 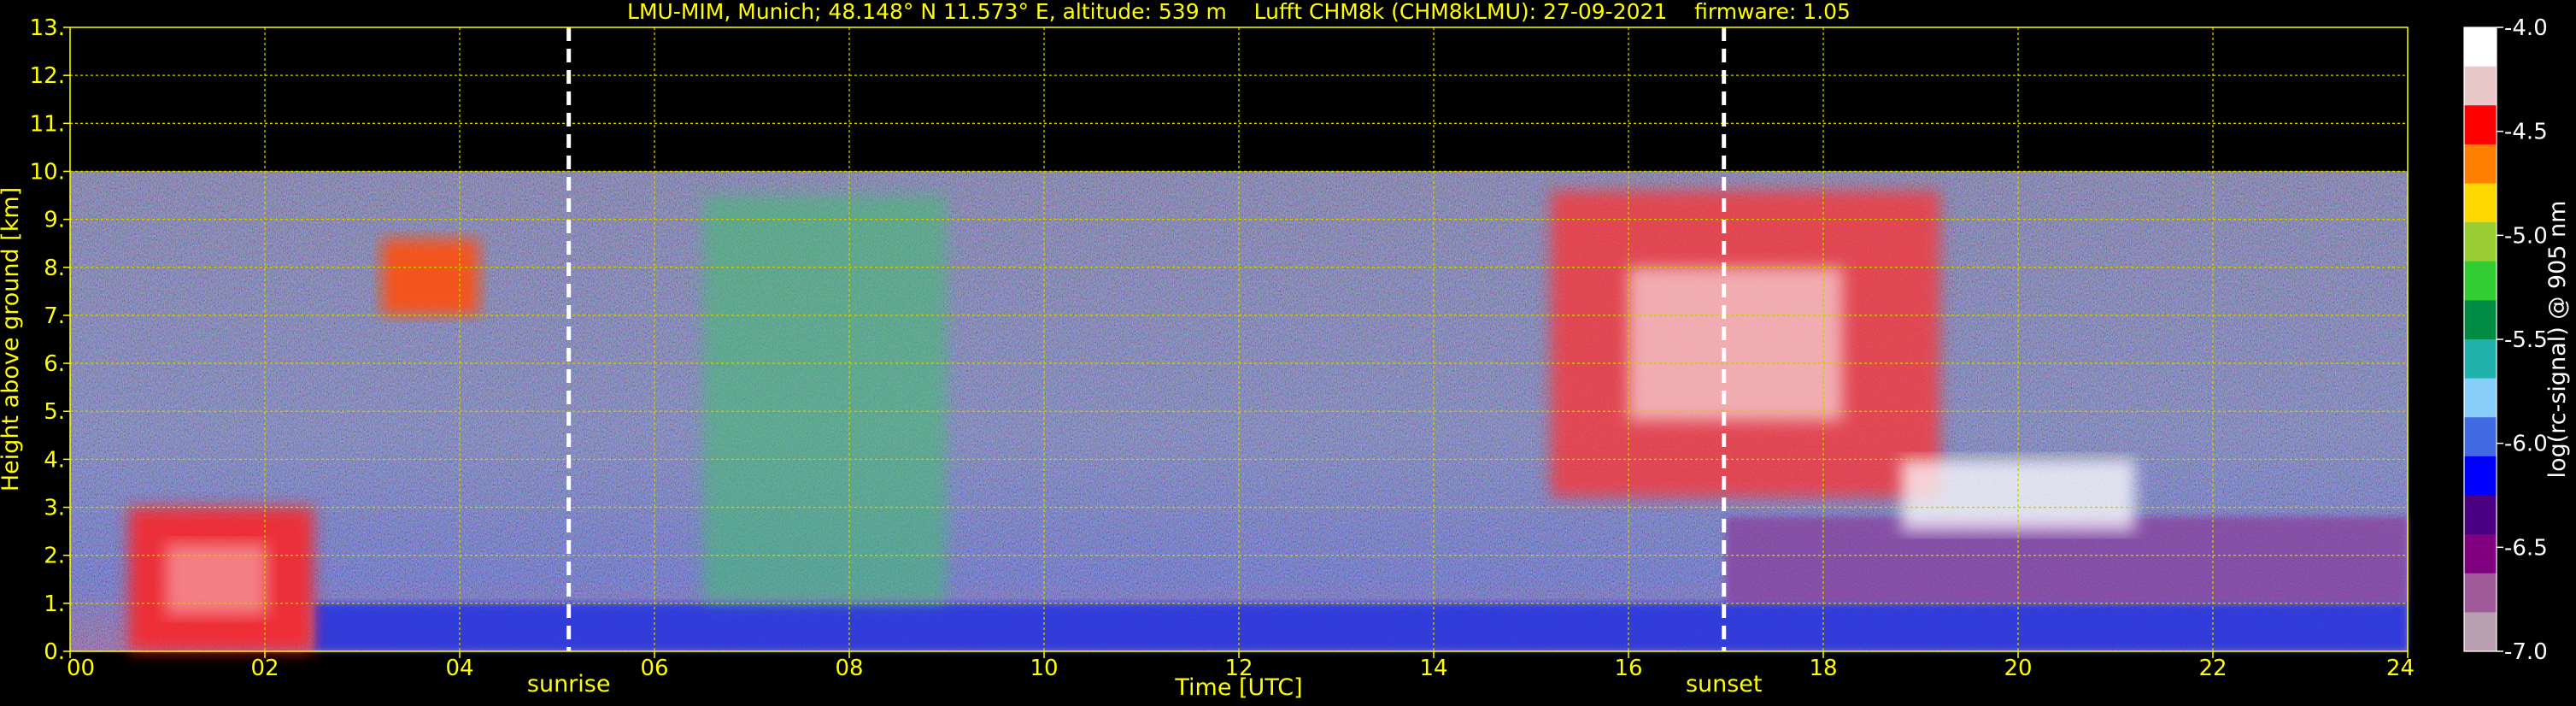 I want to click on x-tick-label: 20, so click(x=2018, y=668).